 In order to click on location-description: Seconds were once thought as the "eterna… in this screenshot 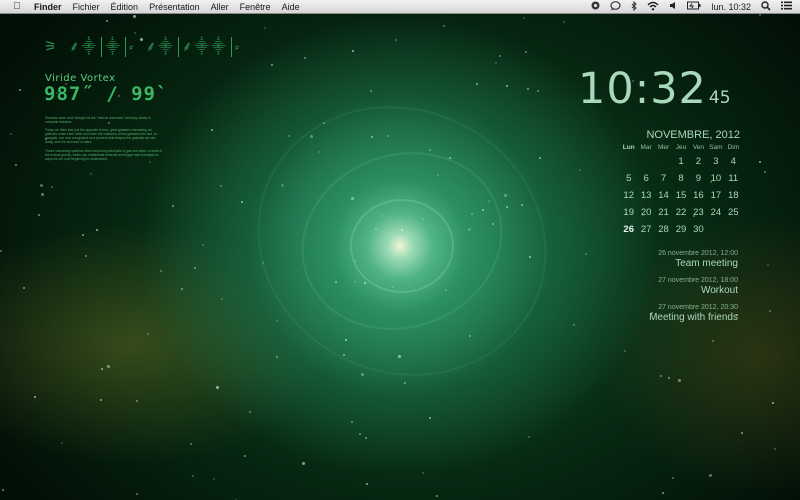, I will do `click(104, 140)`.